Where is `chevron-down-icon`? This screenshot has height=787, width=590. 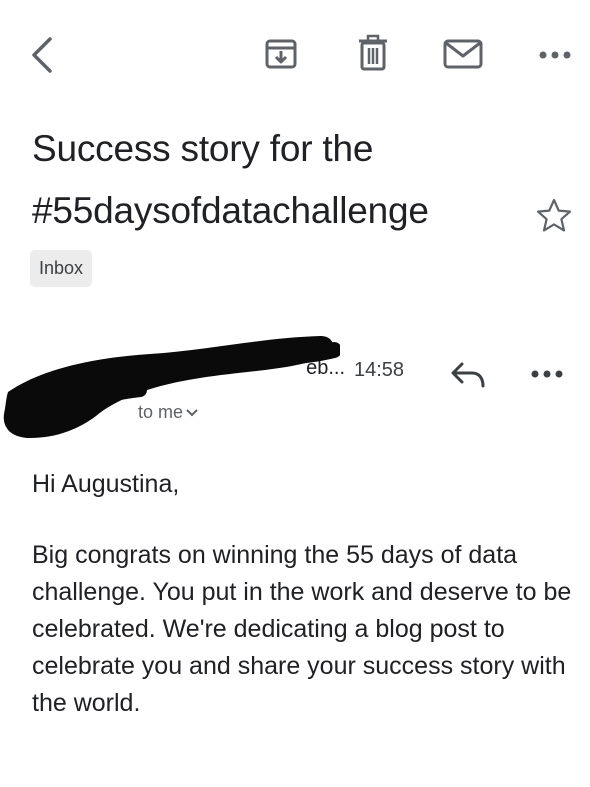 chevron-down-icon is located at coordinates (192, 412).